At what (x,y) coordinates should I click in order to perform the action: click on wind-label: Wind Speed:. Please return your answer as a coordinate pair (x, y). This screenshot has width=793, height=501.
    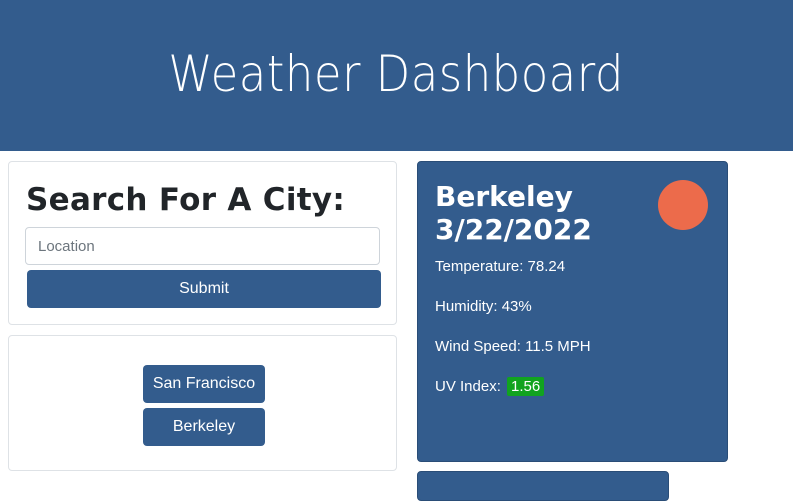
    Looking at the image, I should click on (478, 346).